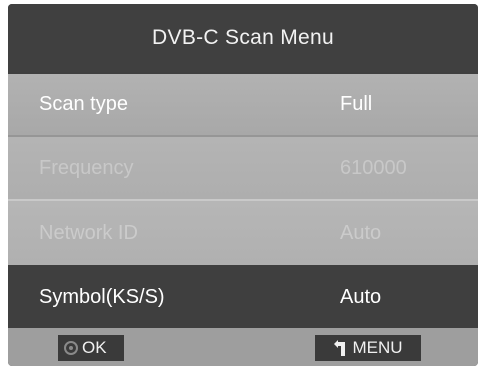 The image size is (489, 373). Describe the element at coordinates (361, 232) in the screenshot. I see `network-id-value: Auto` at that location.